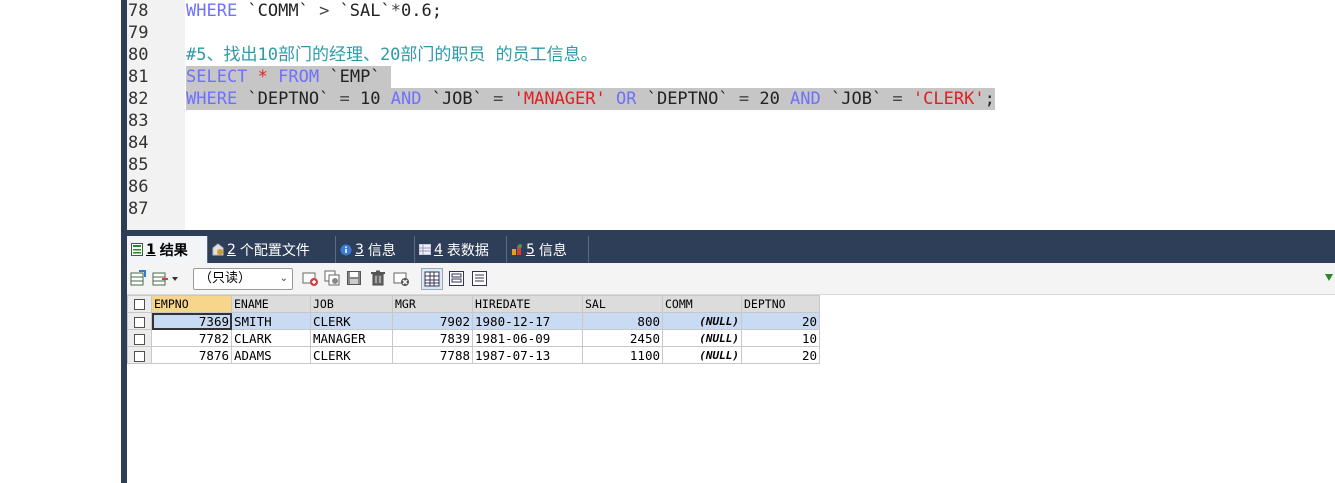 This screenshot has width=1335, height=483. What do you see at coordinates (191, 338) in the screenshot?
I see `cell-empno: 7782` at bounding box center [191, 338].